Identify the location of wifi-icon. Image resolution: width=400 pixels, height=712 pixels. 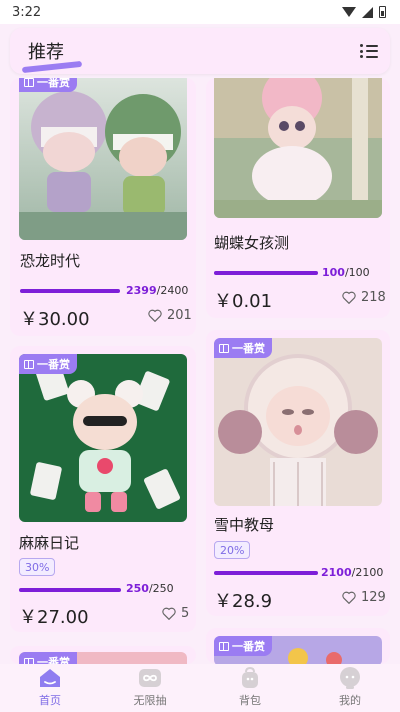
(349, 12).